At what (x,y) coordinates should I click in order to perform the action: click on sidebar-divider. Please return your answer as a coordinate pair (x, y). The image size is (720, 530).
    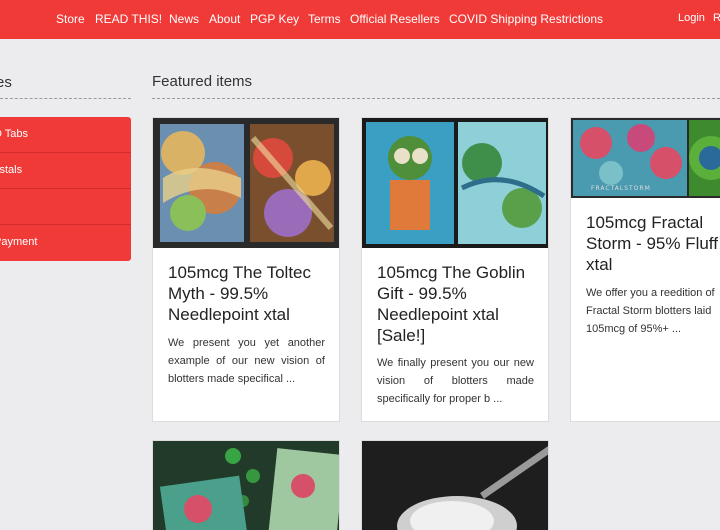
    Looking at the image, I should click on (65, 98).